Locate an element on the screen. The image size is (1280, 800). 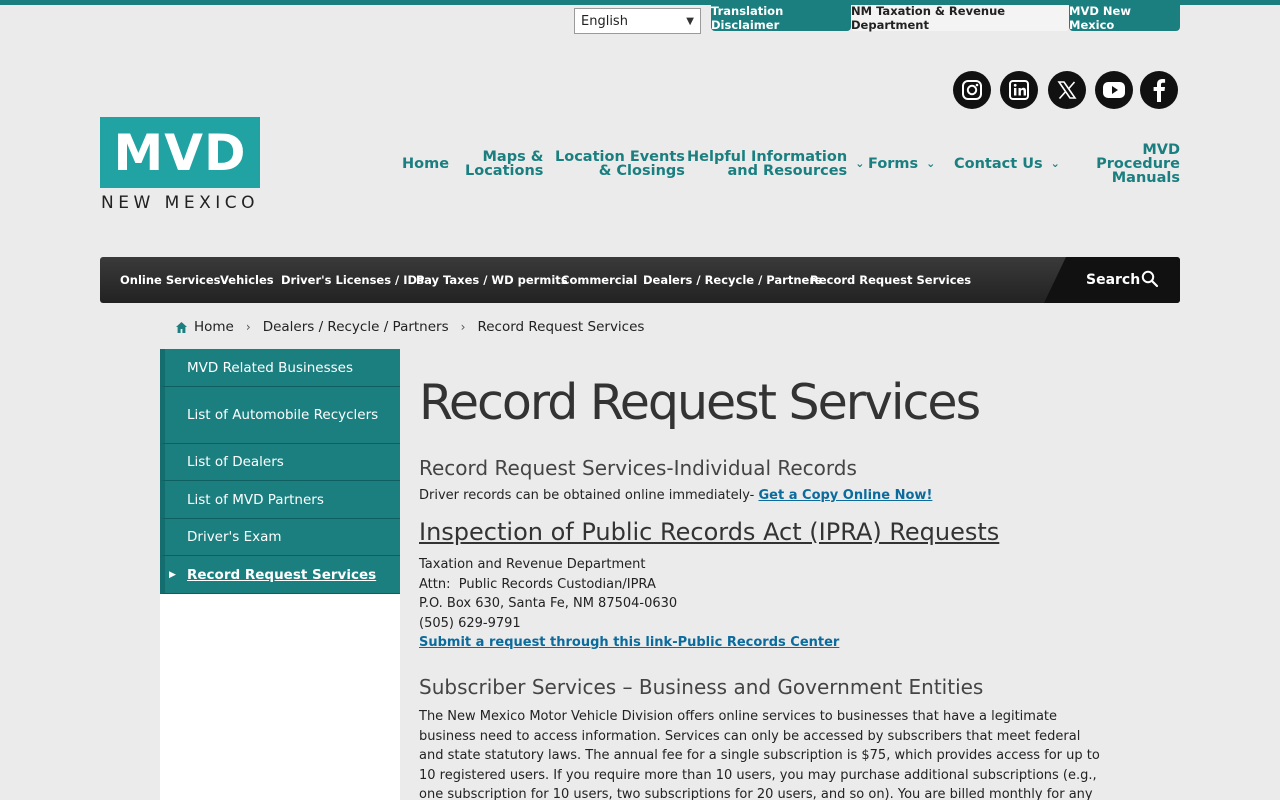
translation-disclaimer-link: Translation Disclaimer is located at coordinates (781, 18).